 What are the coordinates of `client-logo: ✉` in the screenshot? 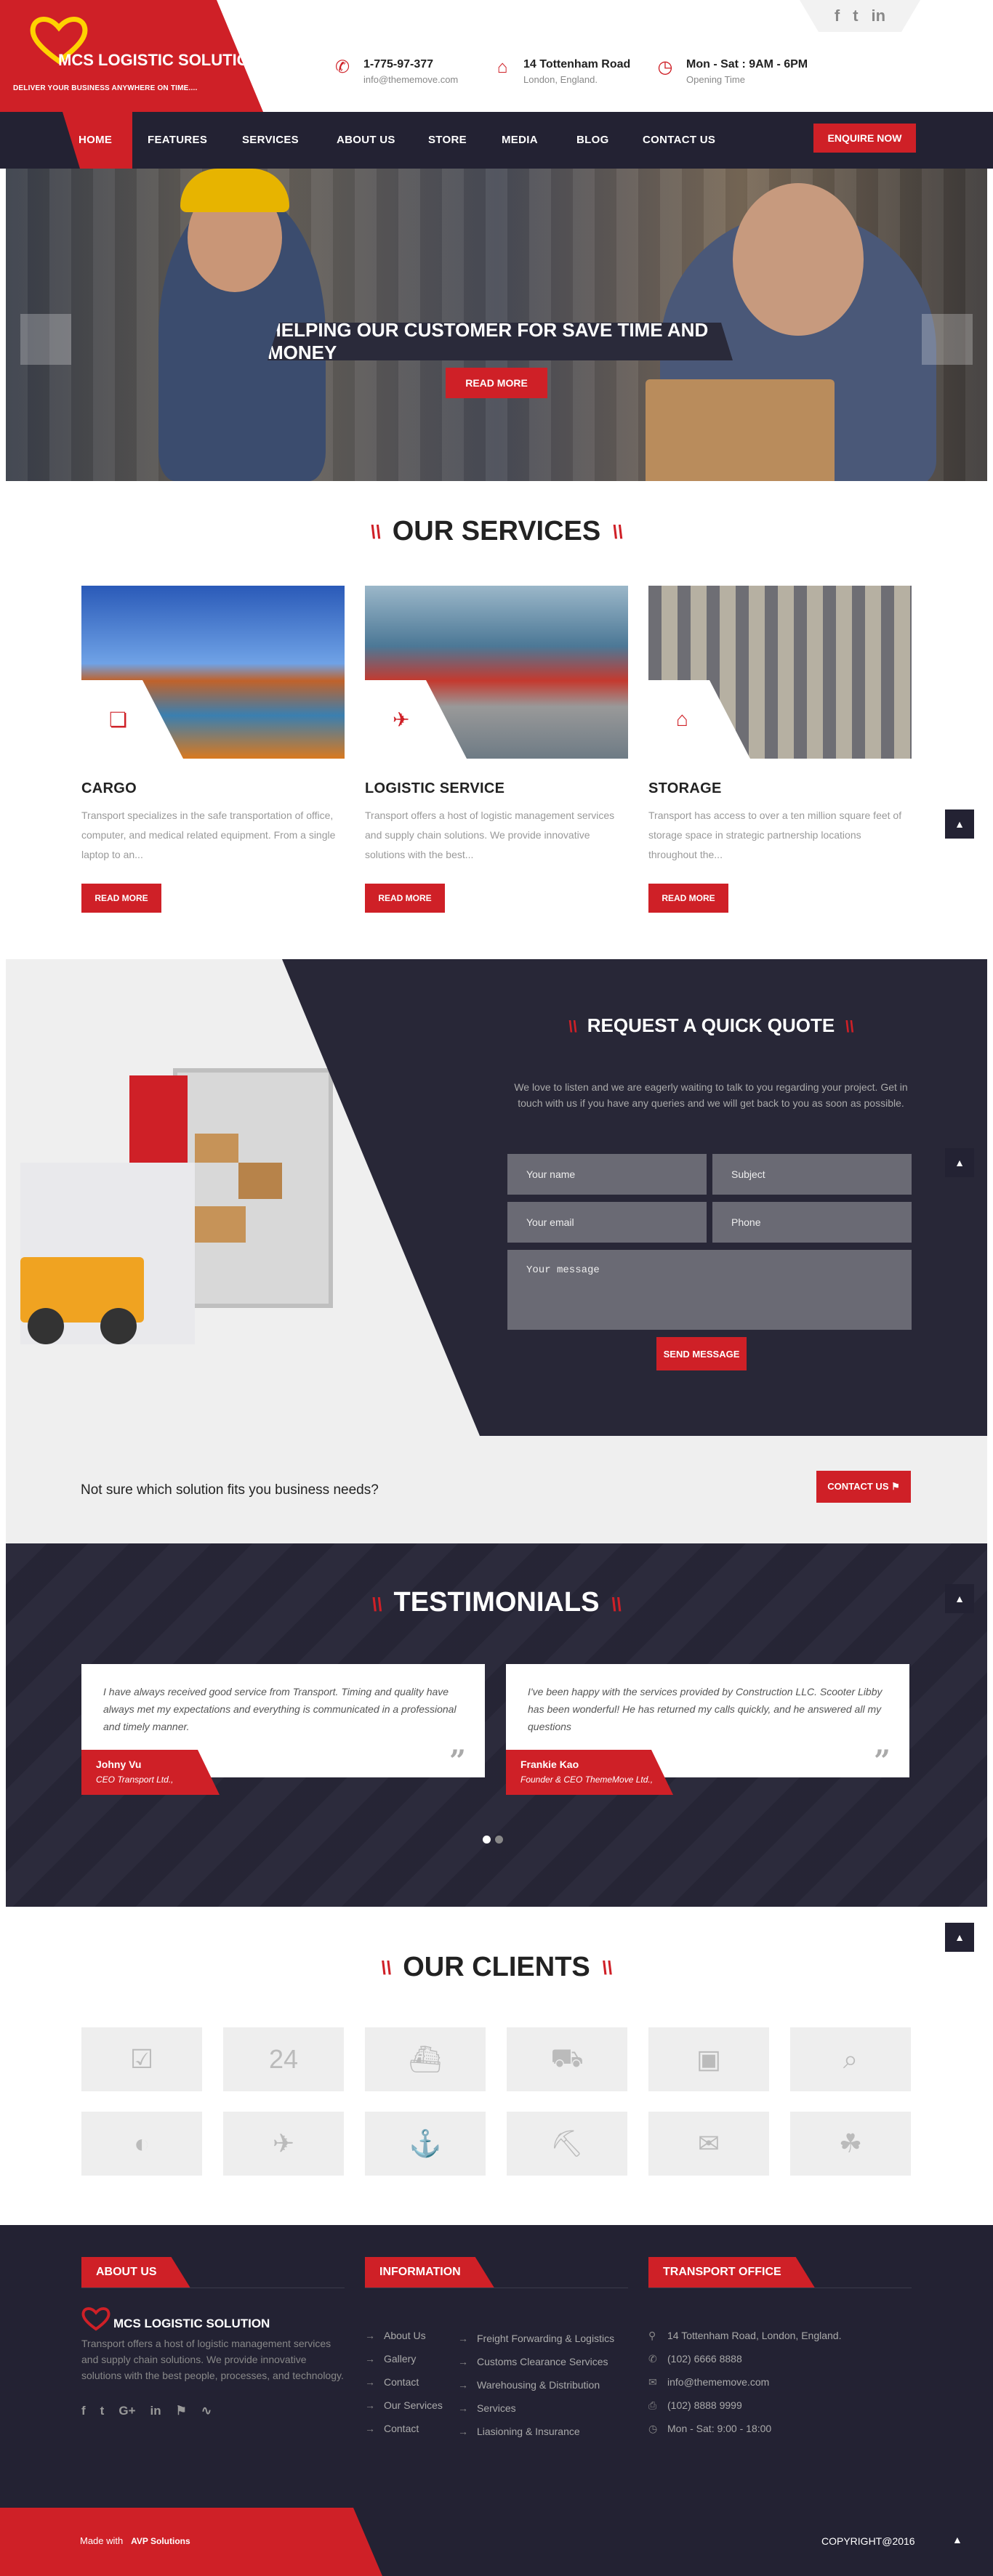 It's located at (708, 2144).